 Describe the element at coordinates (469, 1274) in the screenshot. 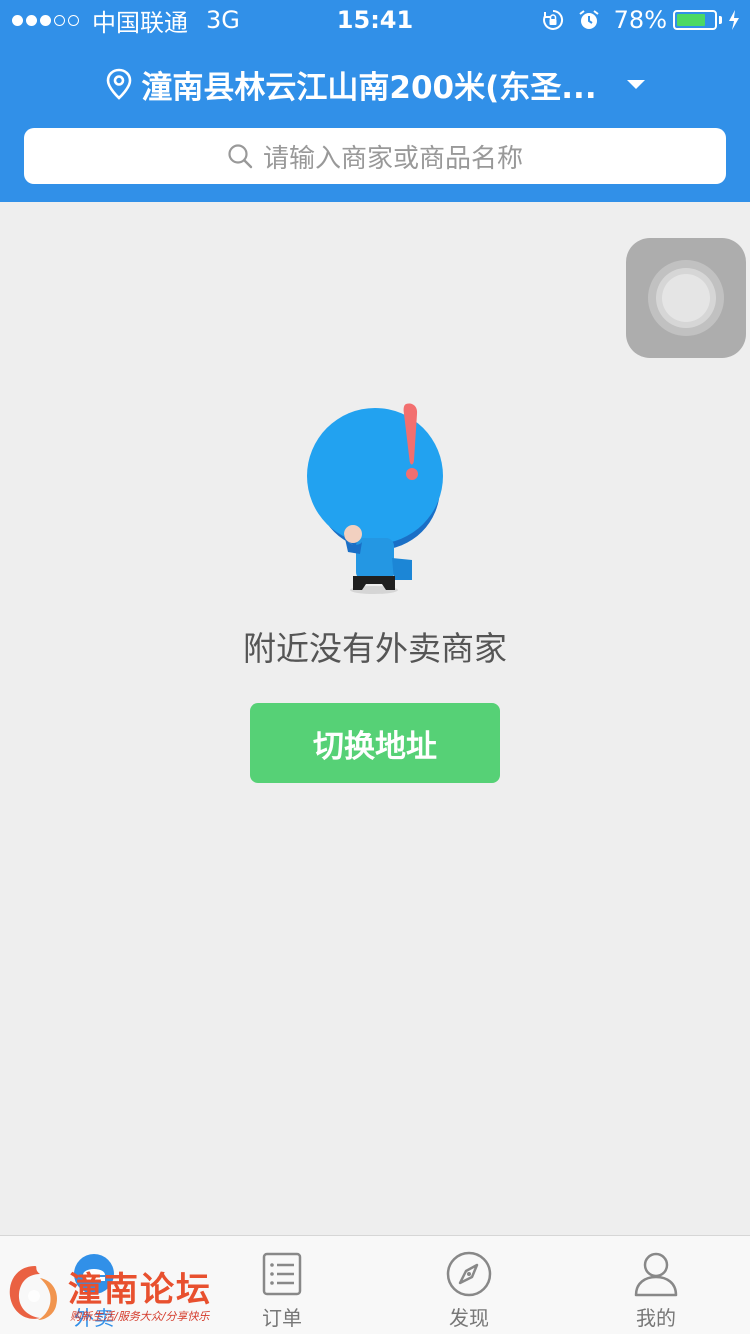

I see `compass-icon` at that location.